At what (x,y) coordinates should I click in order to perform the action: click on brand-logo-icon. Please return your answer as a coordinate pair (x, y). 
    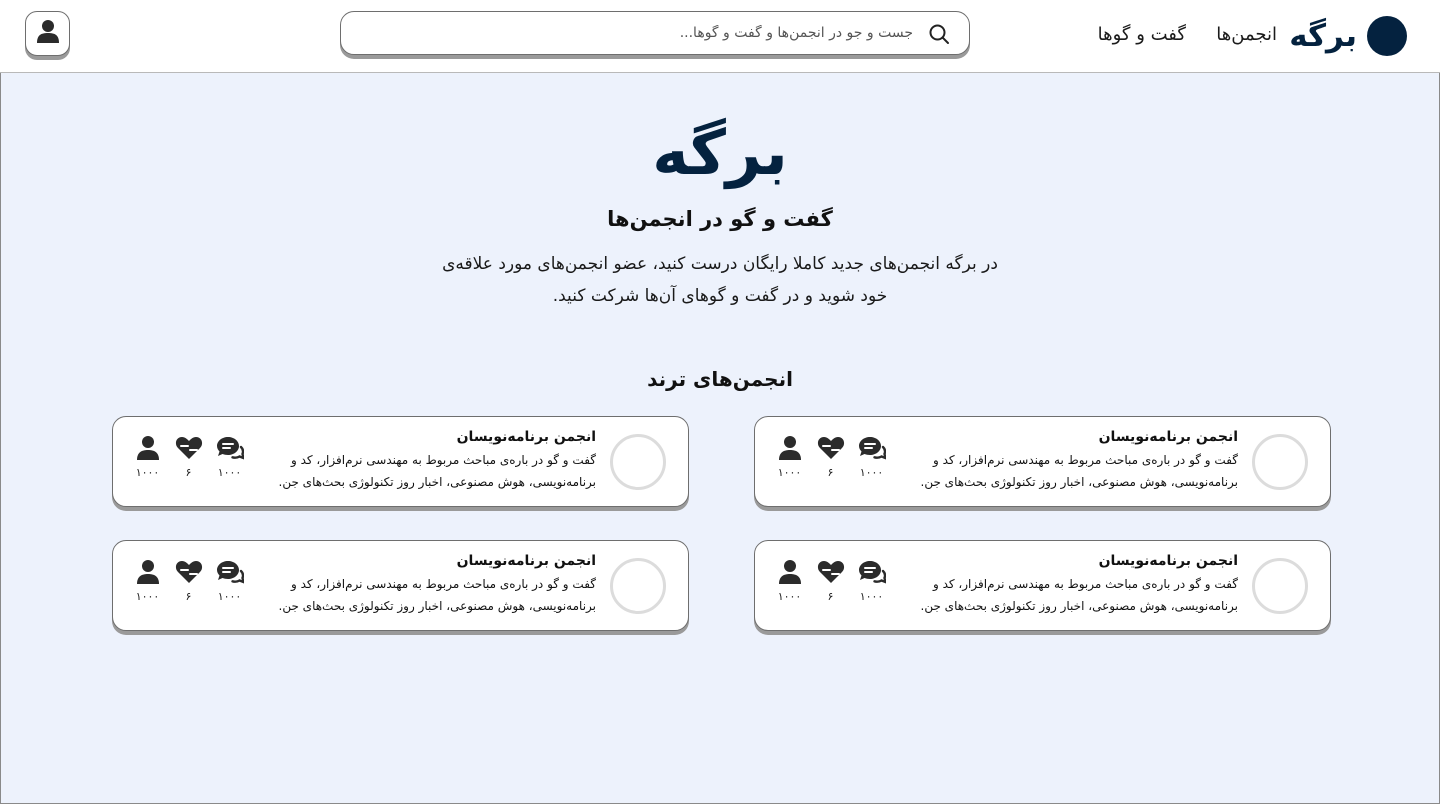
    Looking at the image, I should click on (1387, 36).